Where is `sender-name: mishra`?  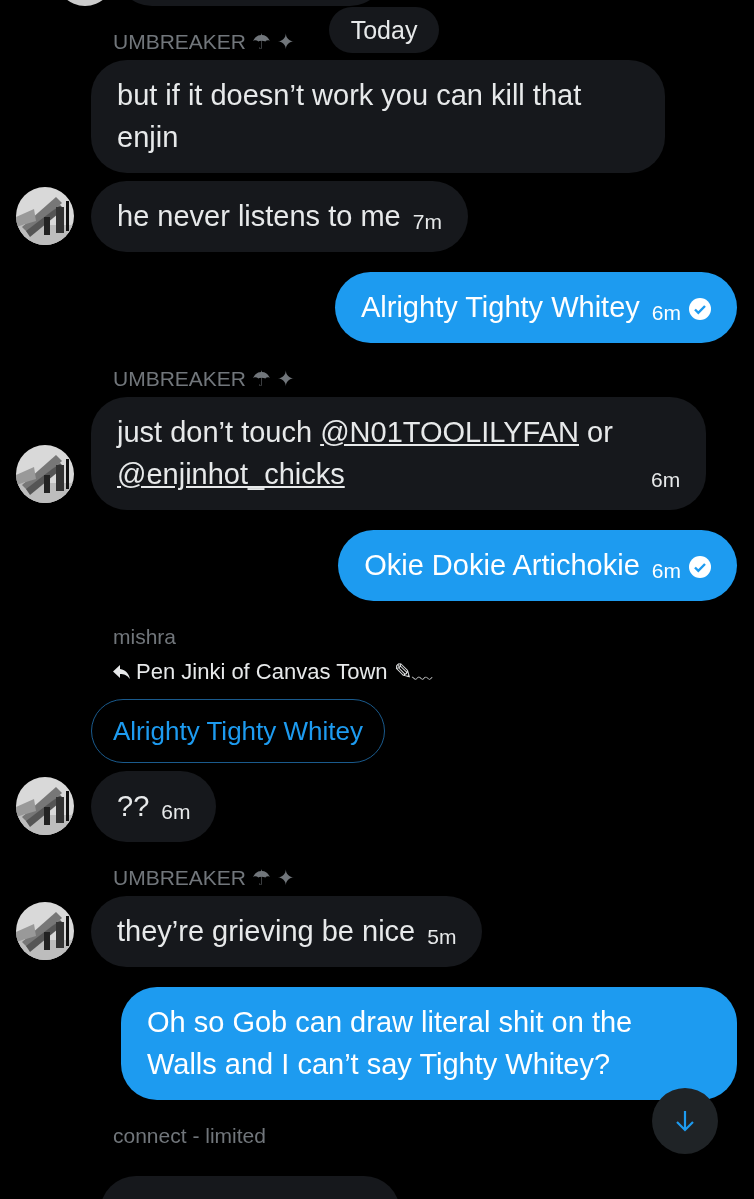 sender-name: mishra is located at coordinates (144, 637).